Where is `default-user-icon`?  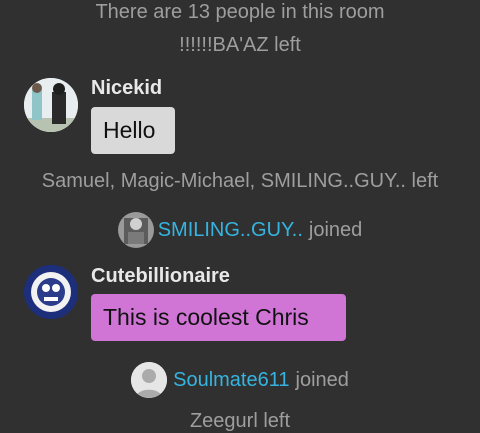 default-user-icon is located at coordinates (149, 380).